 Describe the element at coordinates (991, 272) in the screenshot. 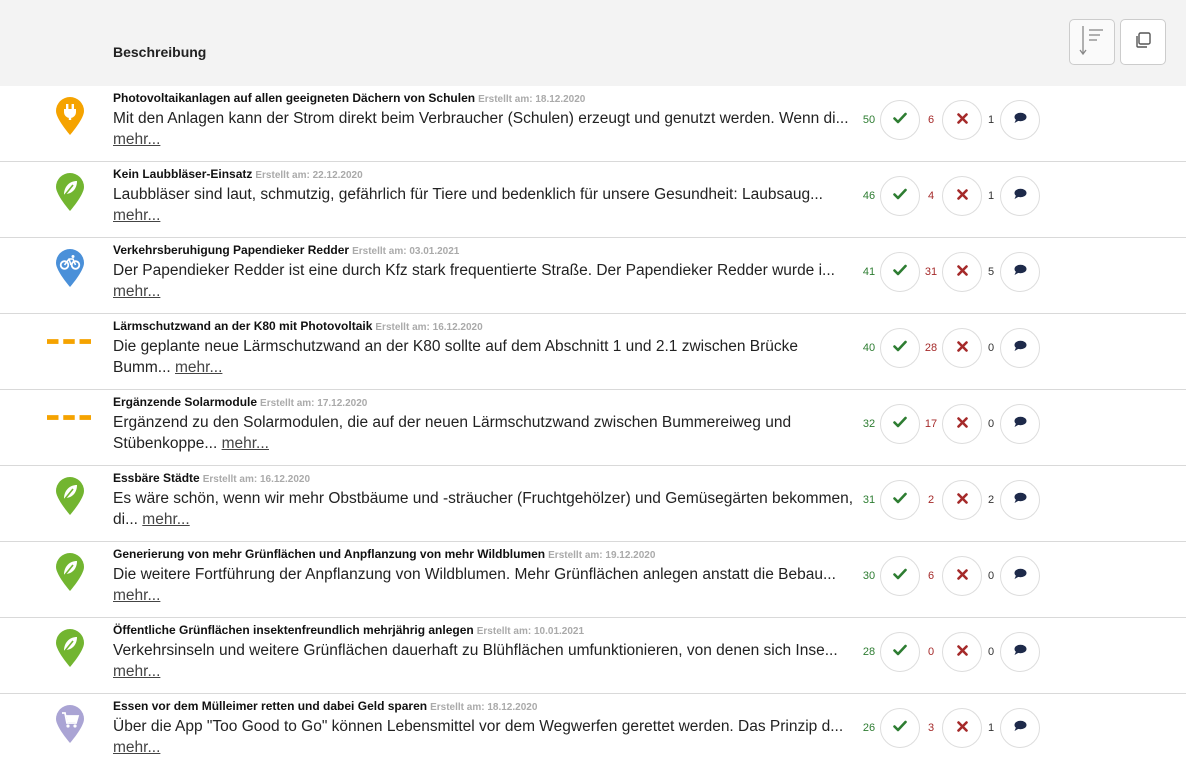

I see `comment-count: 5` at that location.